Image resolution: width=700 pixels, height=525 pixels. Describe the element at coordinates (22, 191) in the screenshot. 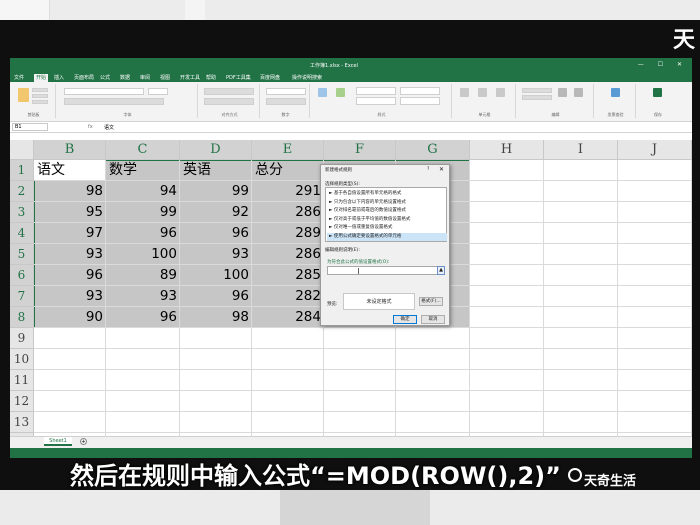

I see `row-header-2: 2` at that location.